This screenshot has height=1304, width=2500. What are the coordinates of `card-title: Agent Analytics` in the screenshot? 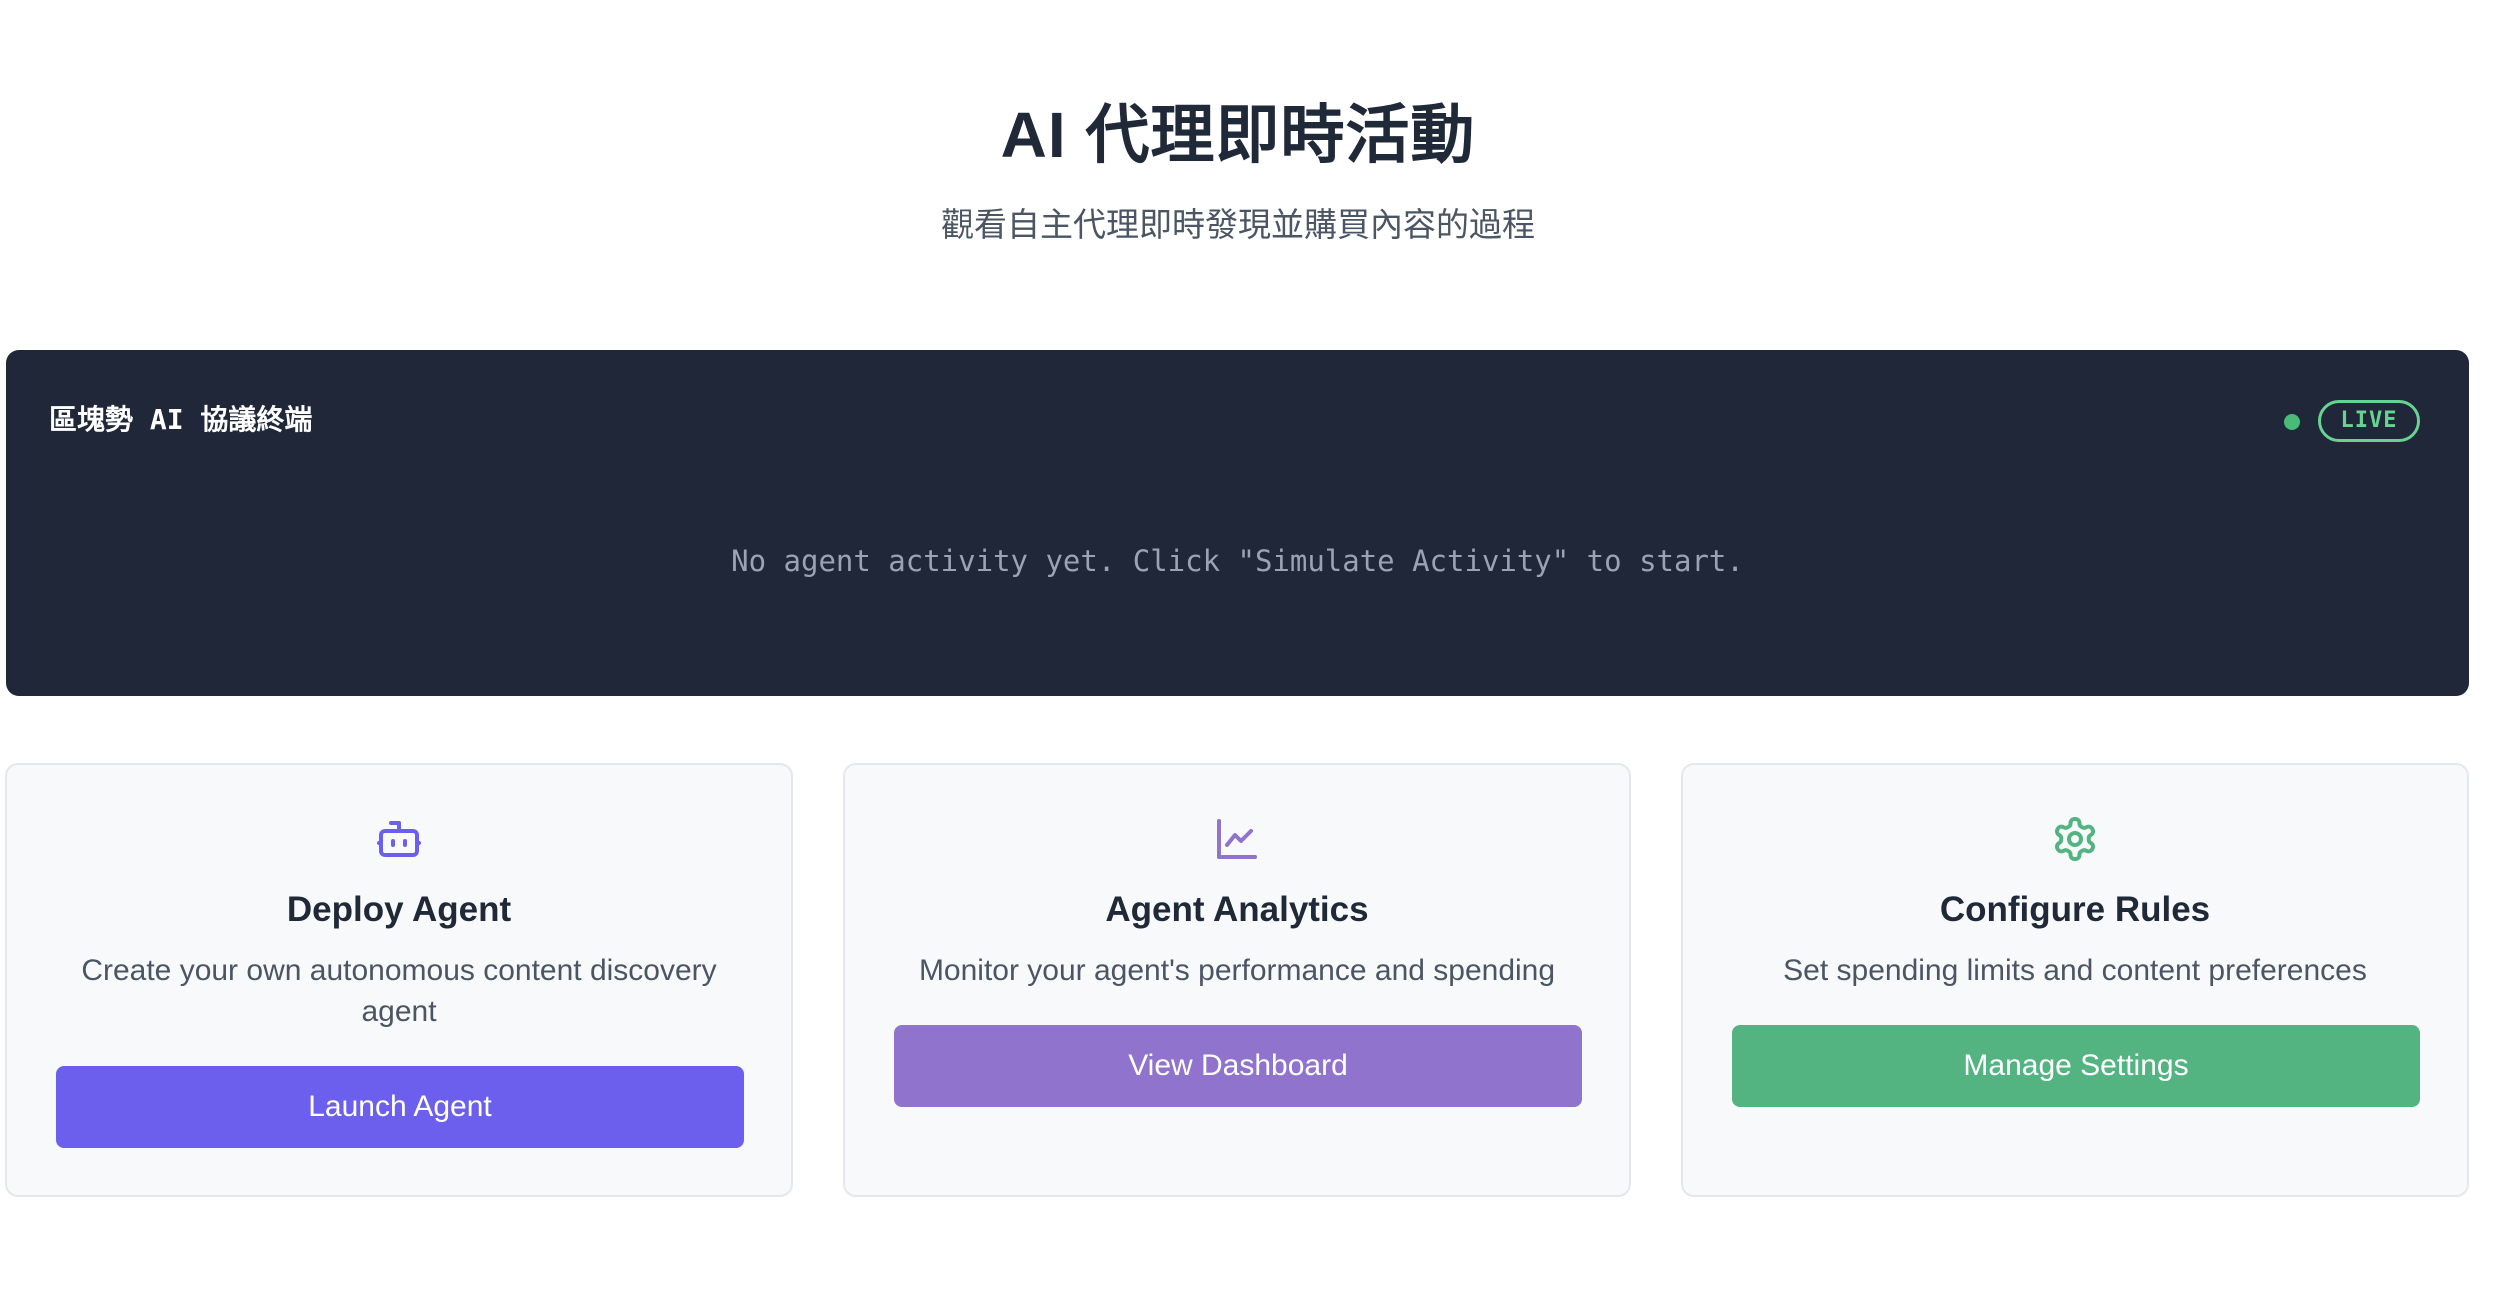 It's located at (1237, 909).